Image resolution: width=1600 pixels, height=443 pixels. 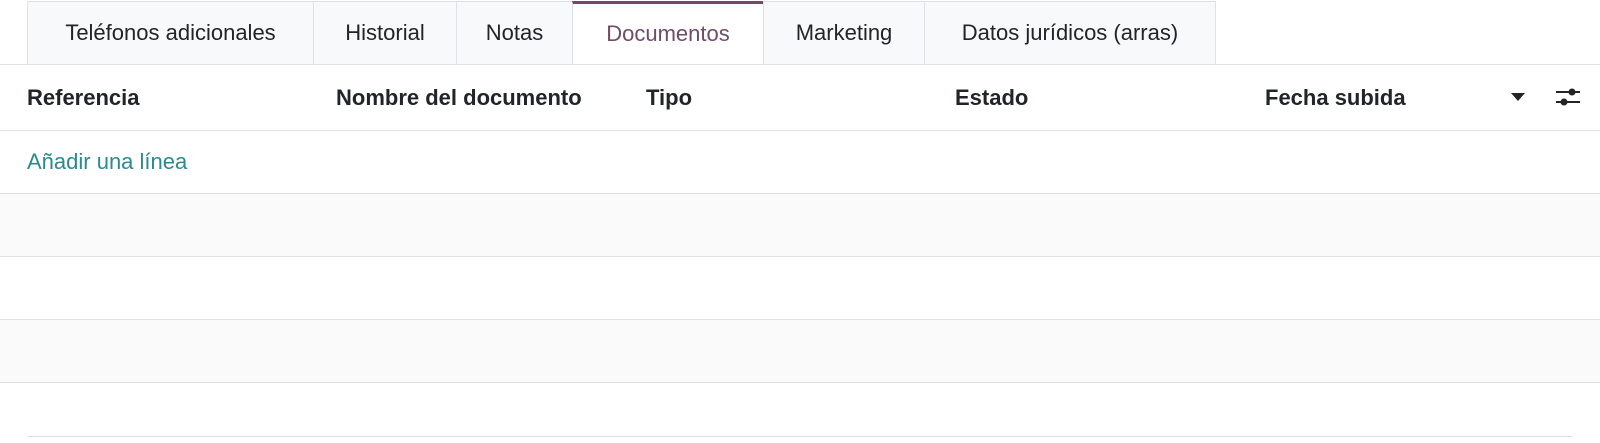 What do you see at coordinates (459, 97) in the screenshot?
I see `column-header-nombre-documento: Nombre del documento` at bounding box center [459, 97].